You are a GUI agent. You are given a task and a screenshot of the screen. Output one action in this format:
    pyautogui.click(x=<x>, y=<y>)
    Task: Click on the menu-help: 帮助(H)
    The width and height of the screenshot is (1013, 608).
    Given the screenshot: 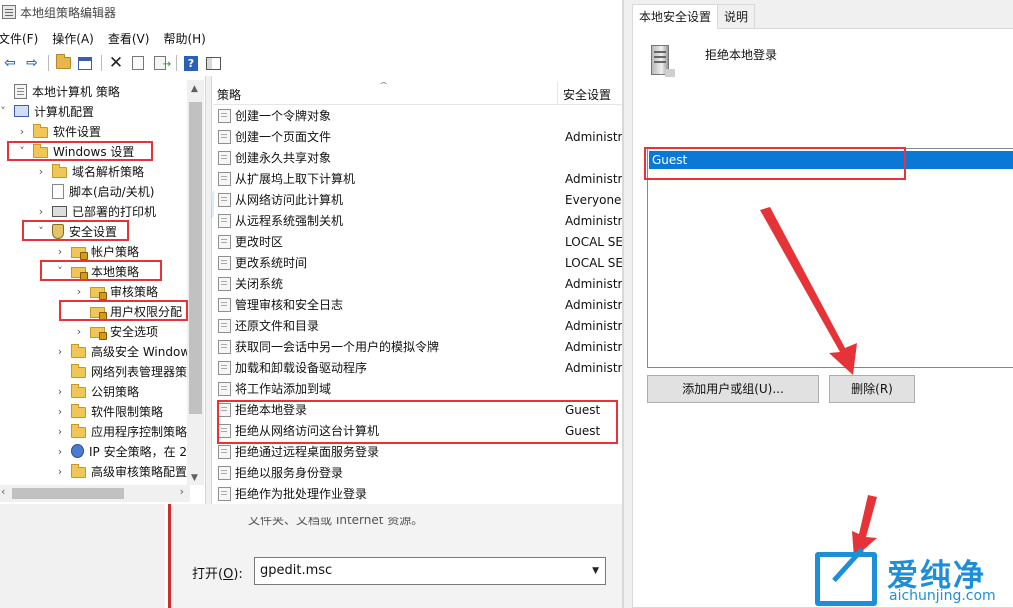 What is the action you would take?
    pyautogui.click(x=184, y=38)
    